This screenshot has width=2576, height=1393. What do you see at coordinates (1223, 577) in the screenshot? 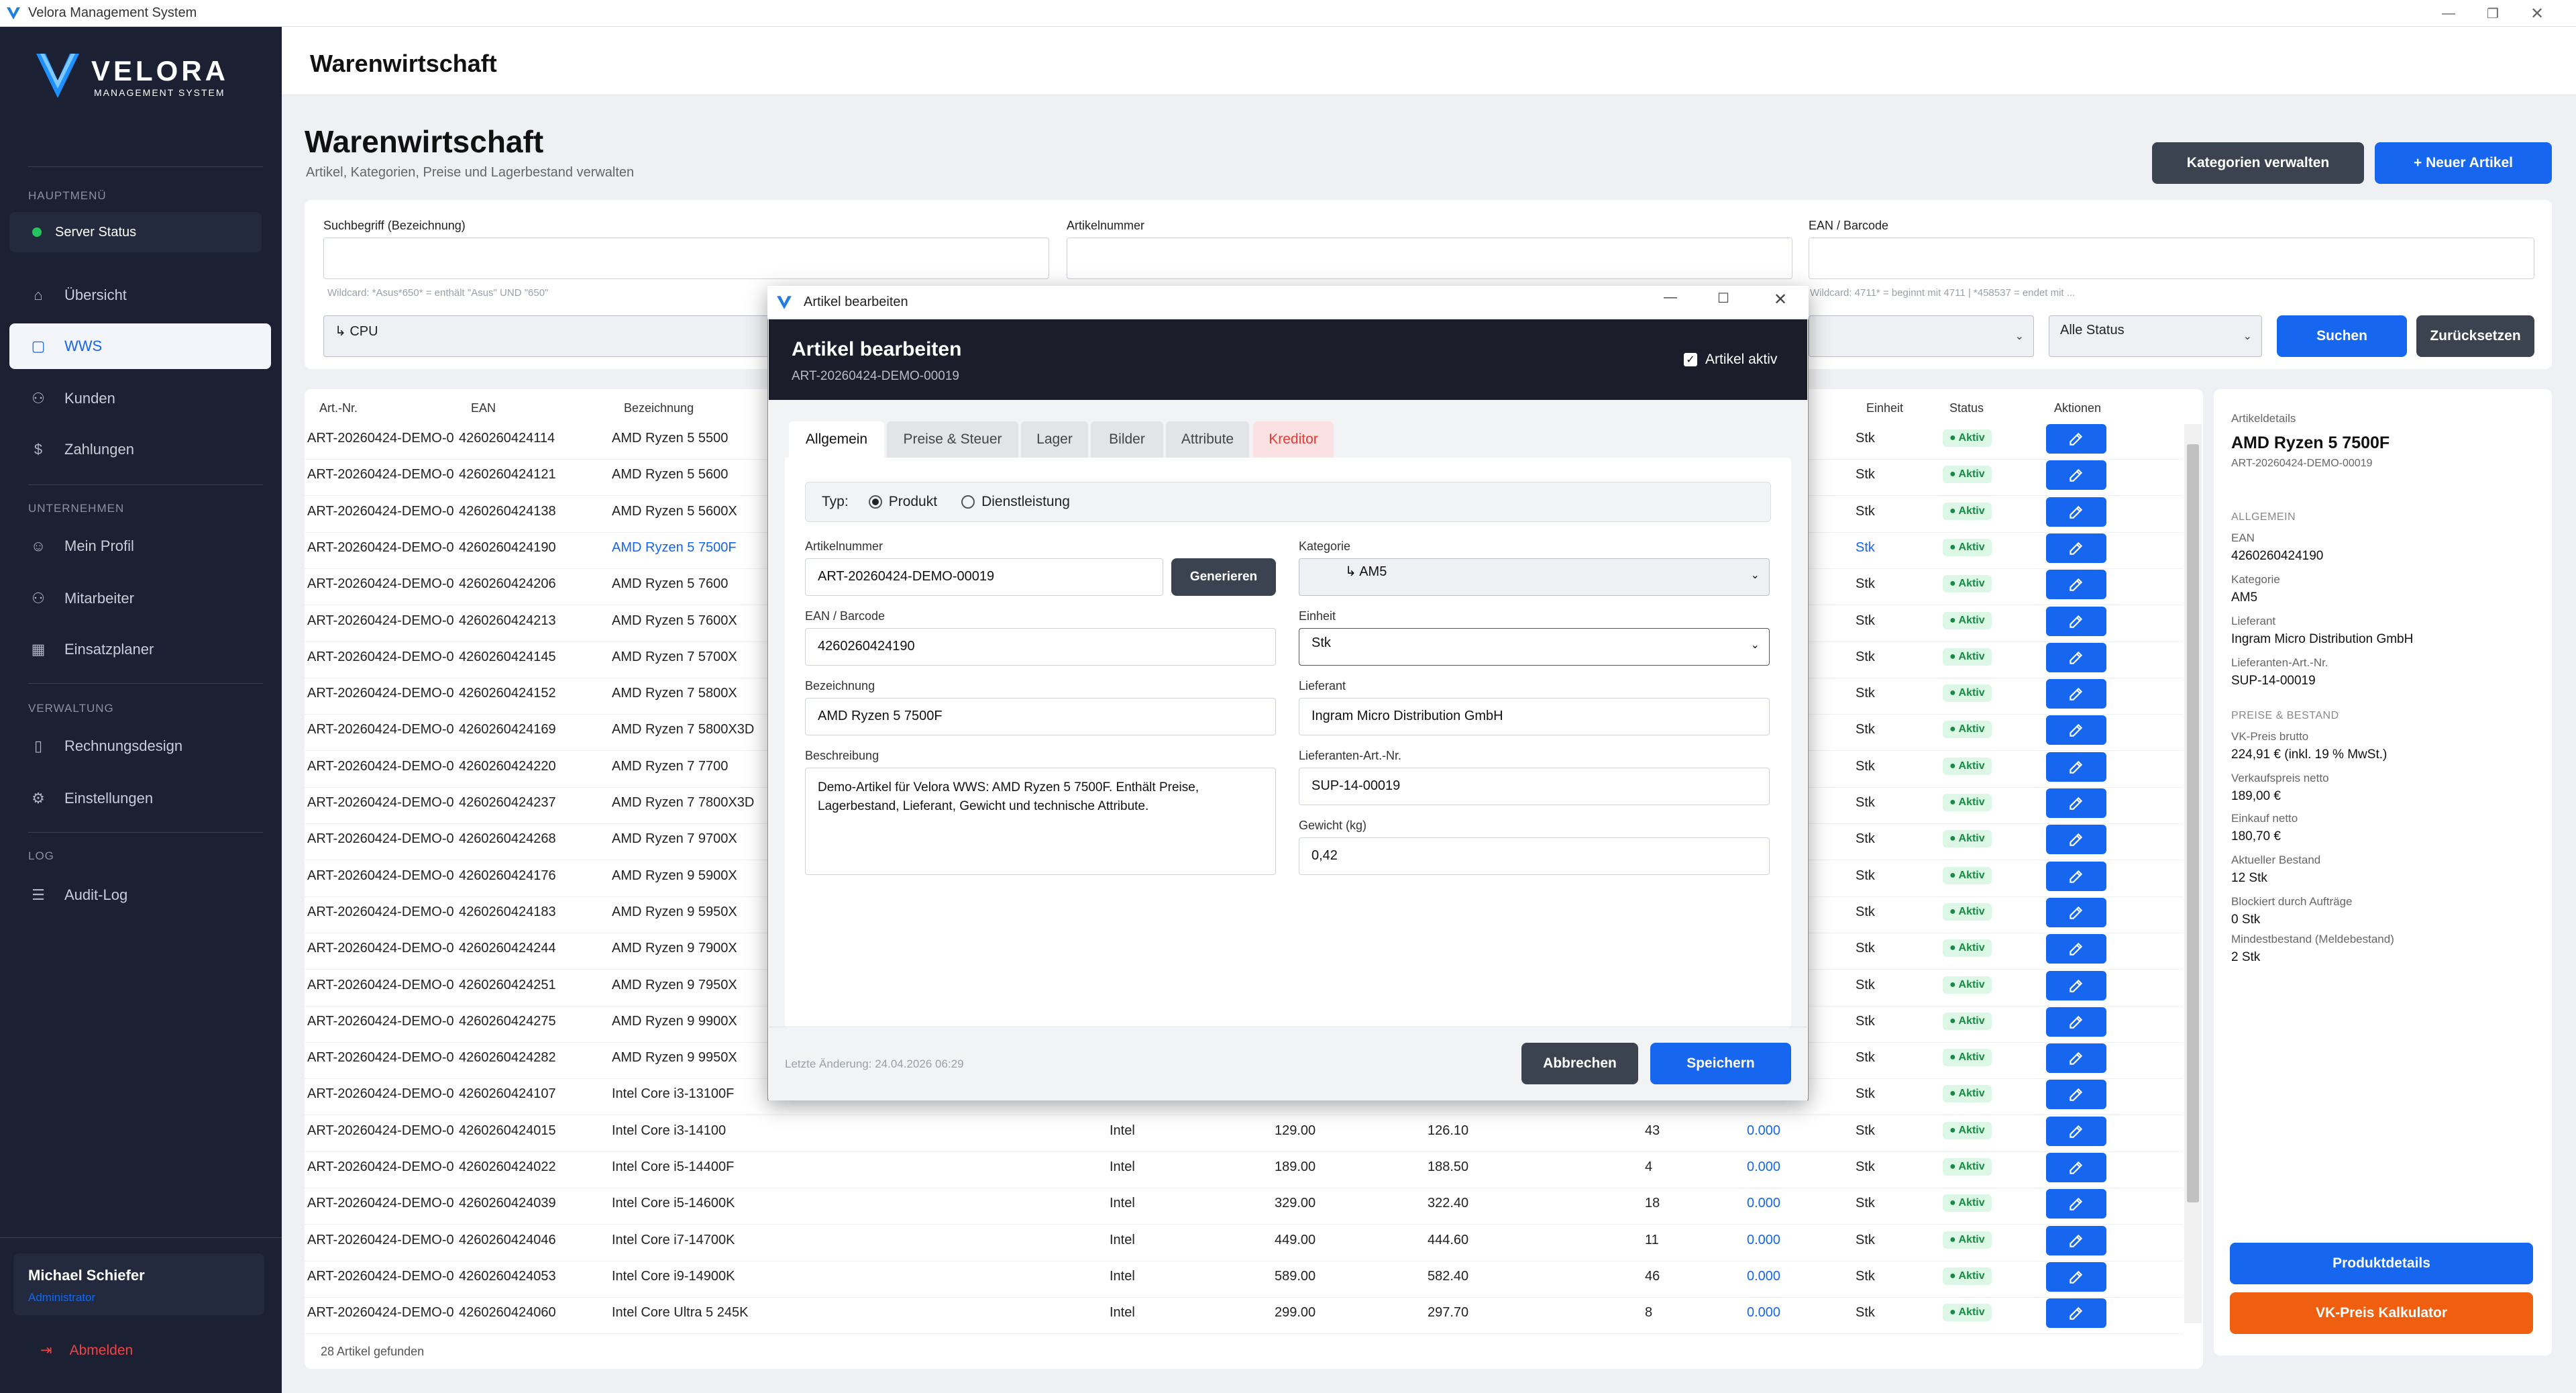
I see `generate-button: Generieren` at bounding box center [1223, 577].